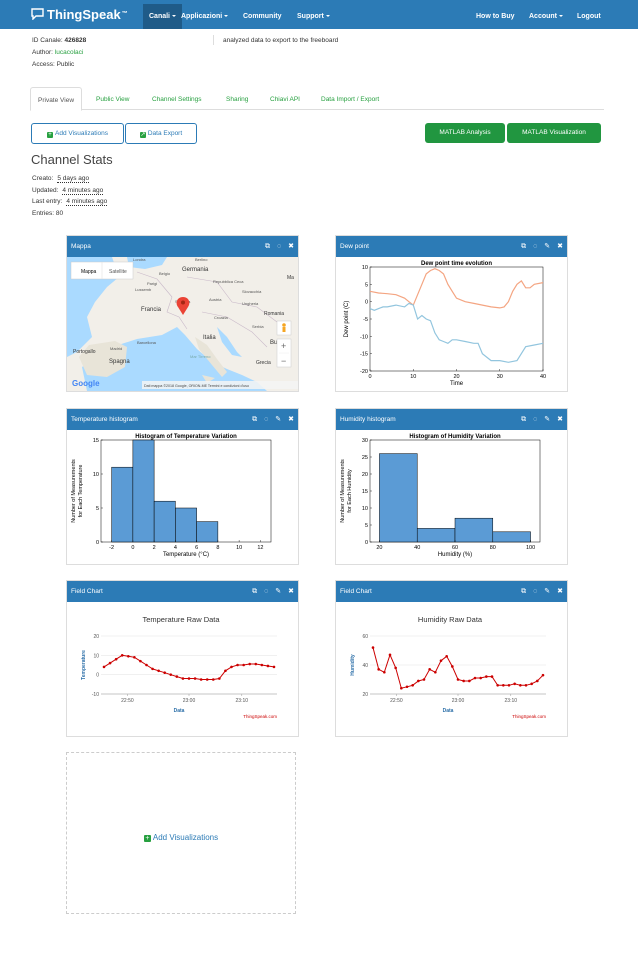  Describe the element at coordinates (96, 637) in the screenshot. I see `y-tick-label: 20` at that location.